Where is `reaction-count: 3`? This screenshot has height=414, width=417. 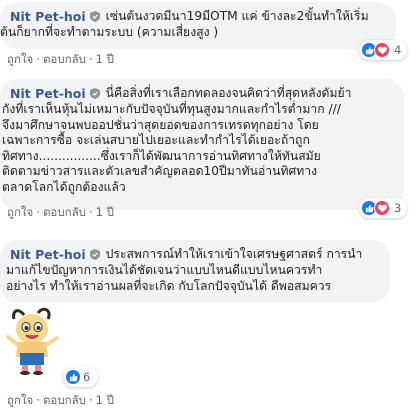 reaction-count: 3 is located at coordinates (398, 208).